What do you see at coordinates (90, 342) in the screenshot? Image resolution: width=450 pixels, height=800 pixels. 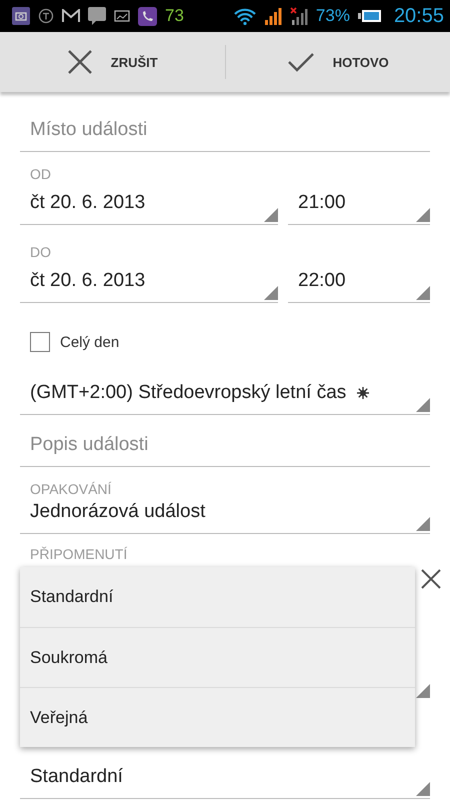 I see `checkbox-label: Celý den` at bounding box center [90, 342].